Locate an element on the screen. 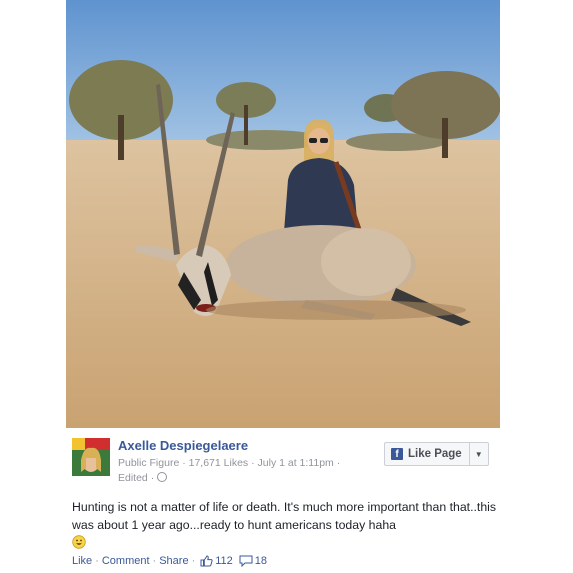  like-link: Like is located at coordinates (82, 561).